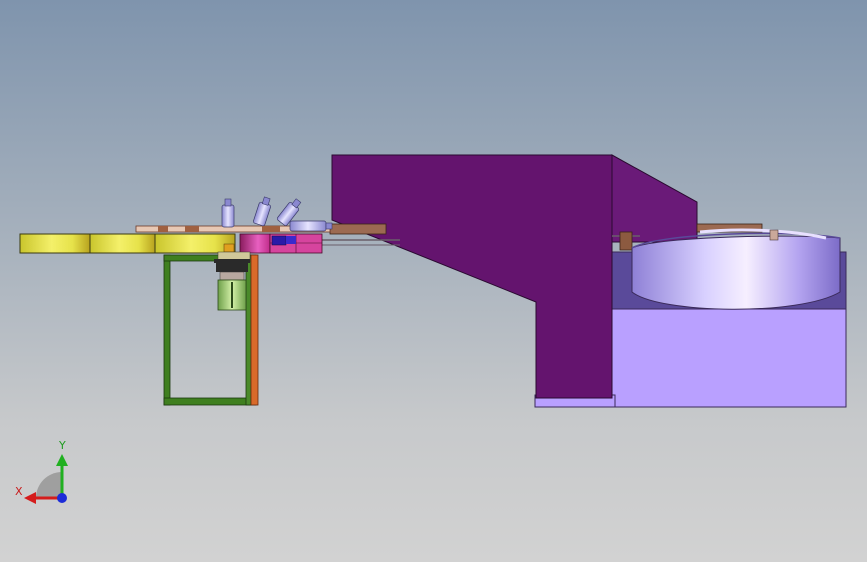 This screenshot has height=562, width=867. What do you see at coordinates (62, 445) in the screenshot?
I see `y-axis-label: Y` at bounding box center [62, 445].